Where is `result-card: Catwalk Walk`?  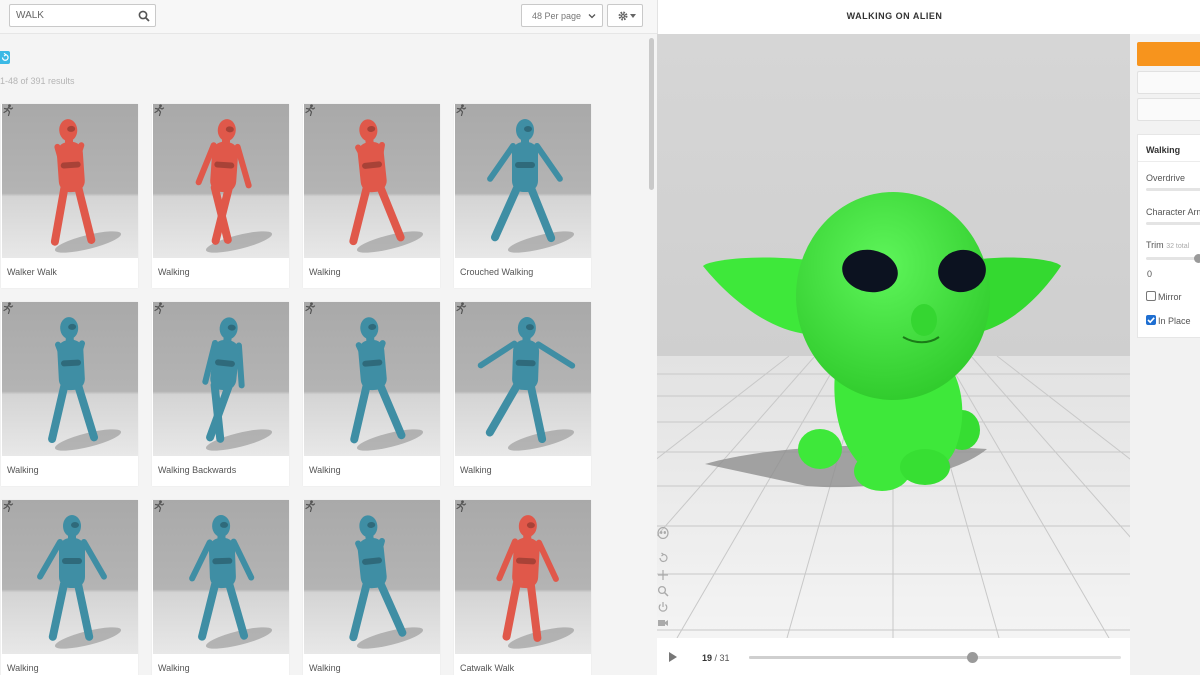 result-card: Catwalk Walk is located at coordinates (522, 587).